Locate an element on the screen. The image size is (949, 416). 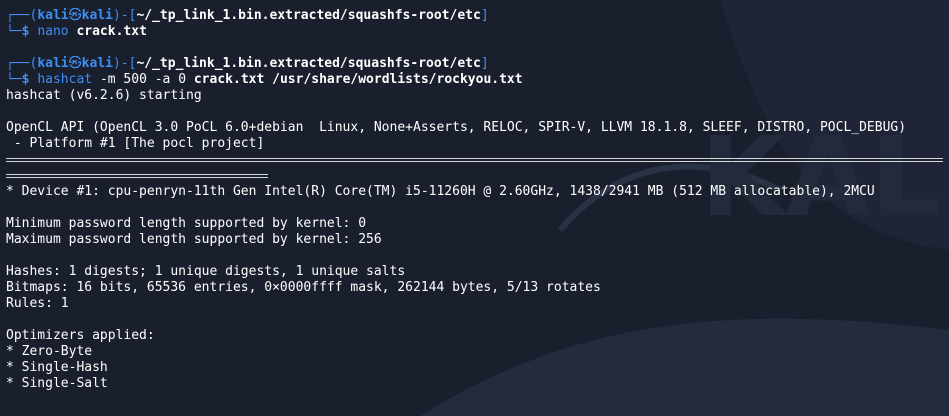
output-line: * Zero-Byte is located at coordinates (49, 351).